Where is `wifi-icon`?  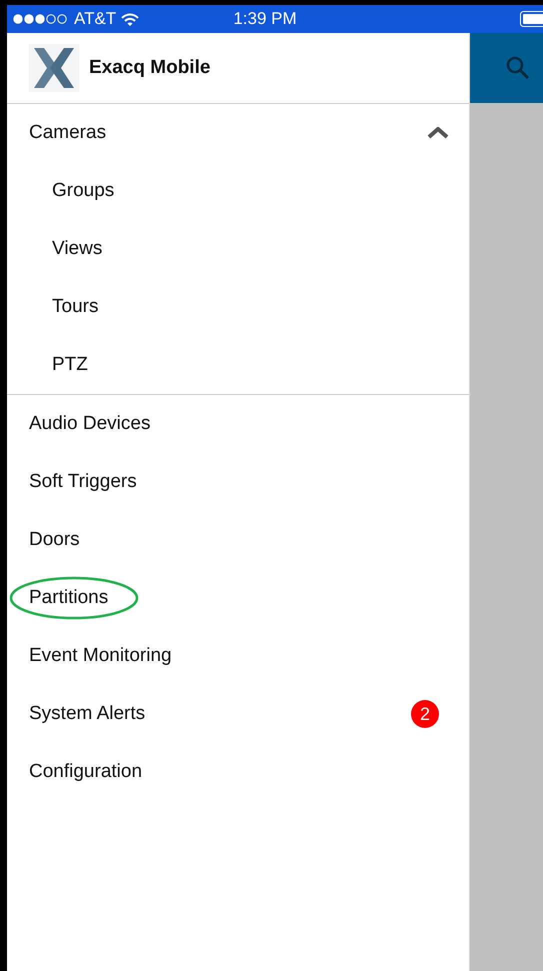 wifi-icon is located at coordinates (130, 19).